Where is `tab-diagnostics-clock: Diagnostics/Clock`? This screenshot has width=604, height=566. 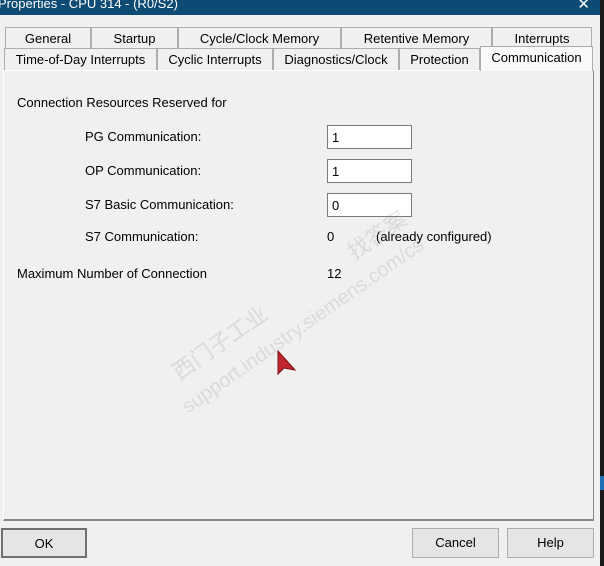 tab-diagnostics-clock: Diagnostics/Clock is located at coordinates (336, 59).